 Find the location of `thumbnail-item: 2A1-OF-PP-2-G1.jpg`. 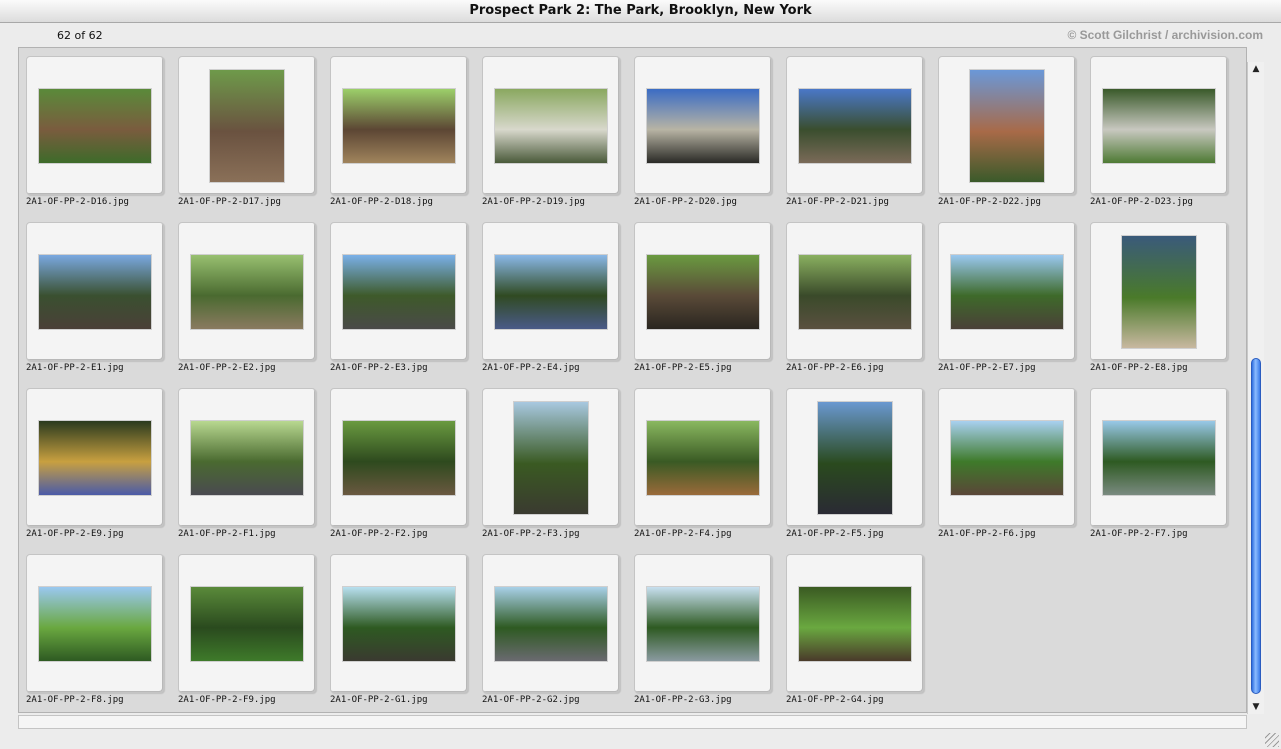

thumbnail-item: 2A1-OF-PP-2-G1.jpg is located at coordinates (399, 629).